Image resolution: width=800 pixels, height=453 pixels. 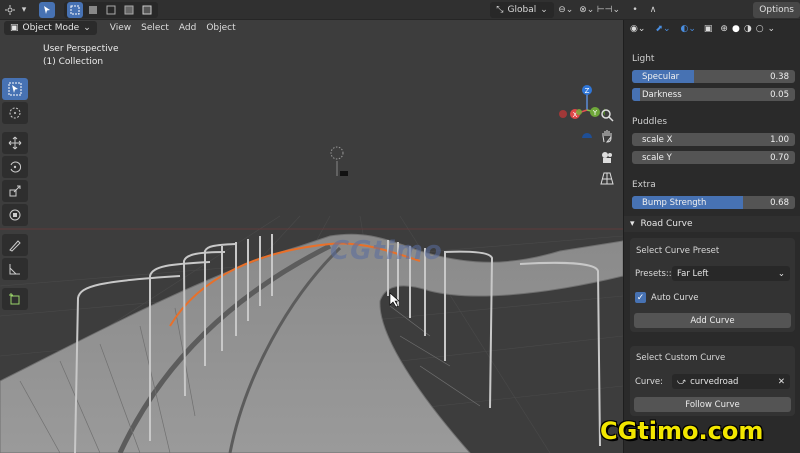 I want to click on curve-value: curvedroad, so click(x=714, y=381).